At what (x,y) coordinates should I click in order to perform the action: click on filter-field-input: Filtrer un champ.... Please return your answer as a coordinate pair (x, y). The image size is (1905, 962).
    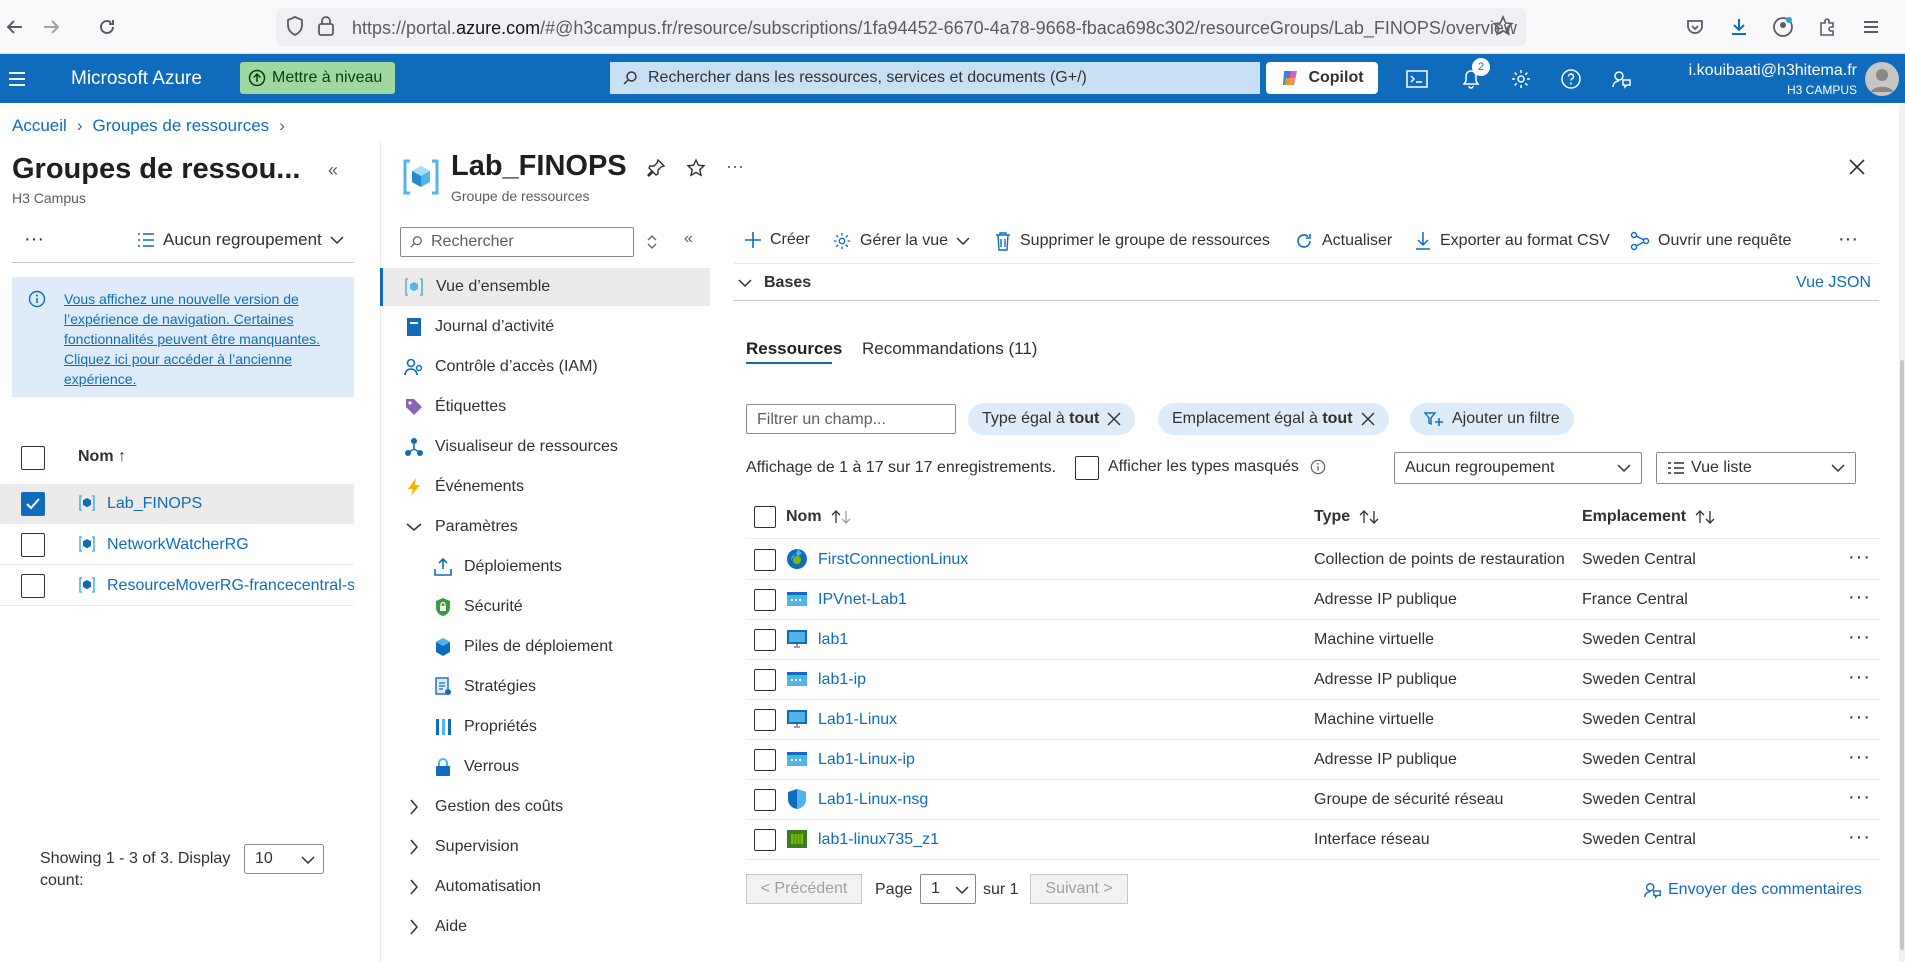
    Looking at the image, I should click on (851, 419).